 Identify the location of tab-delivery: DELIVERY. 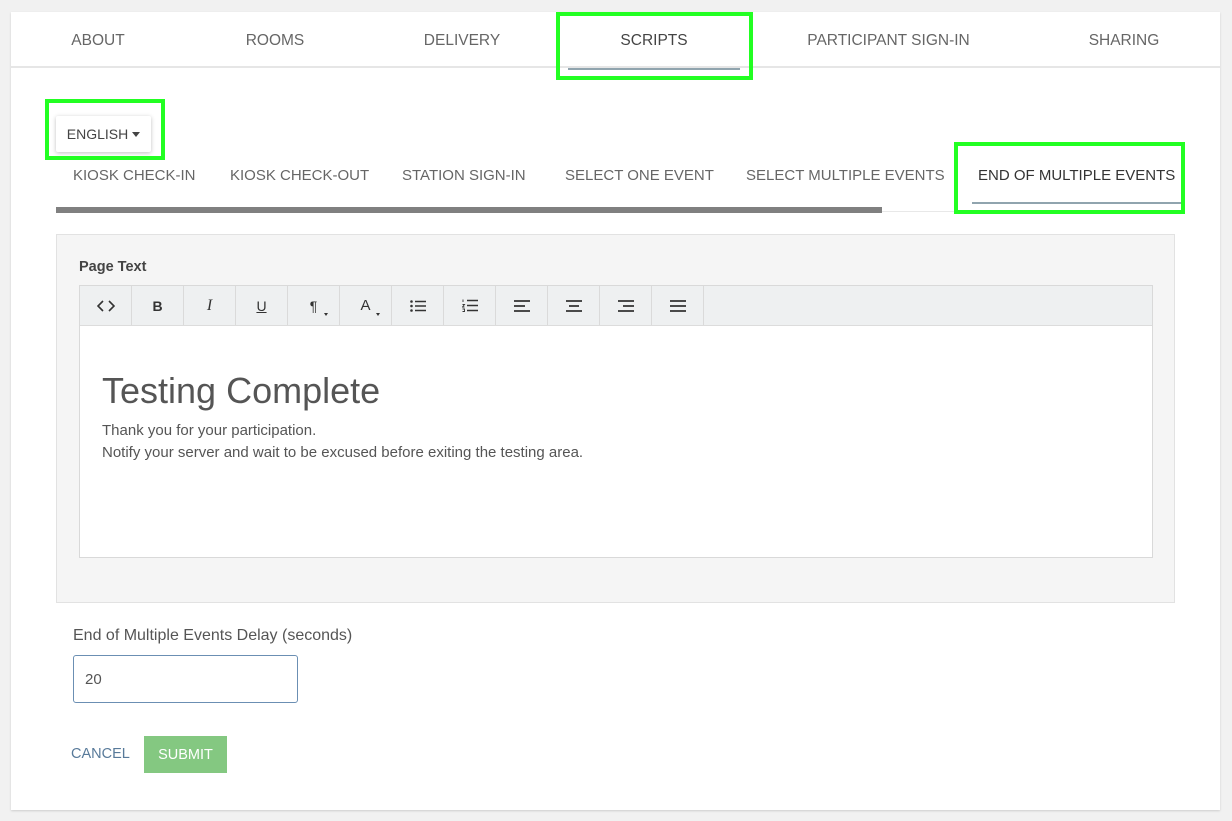
(462, 40).